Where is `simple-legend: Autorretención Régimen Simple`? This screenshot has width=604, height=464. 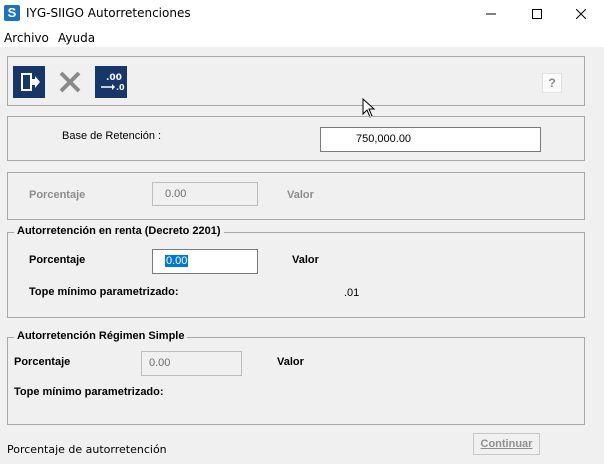 simple-legend: Autorretención Régimen Simple is located at coordinates (101, 336).